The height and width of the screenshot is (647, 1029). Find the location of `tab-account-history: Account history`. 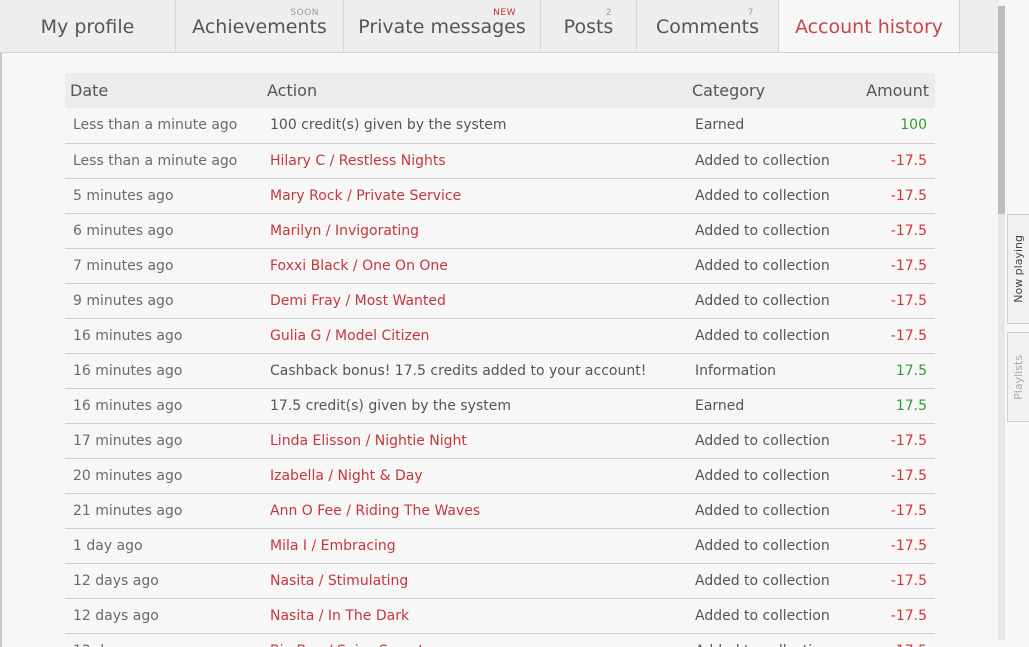

tab-account-history: Account history is located at coordinates (869, 26).